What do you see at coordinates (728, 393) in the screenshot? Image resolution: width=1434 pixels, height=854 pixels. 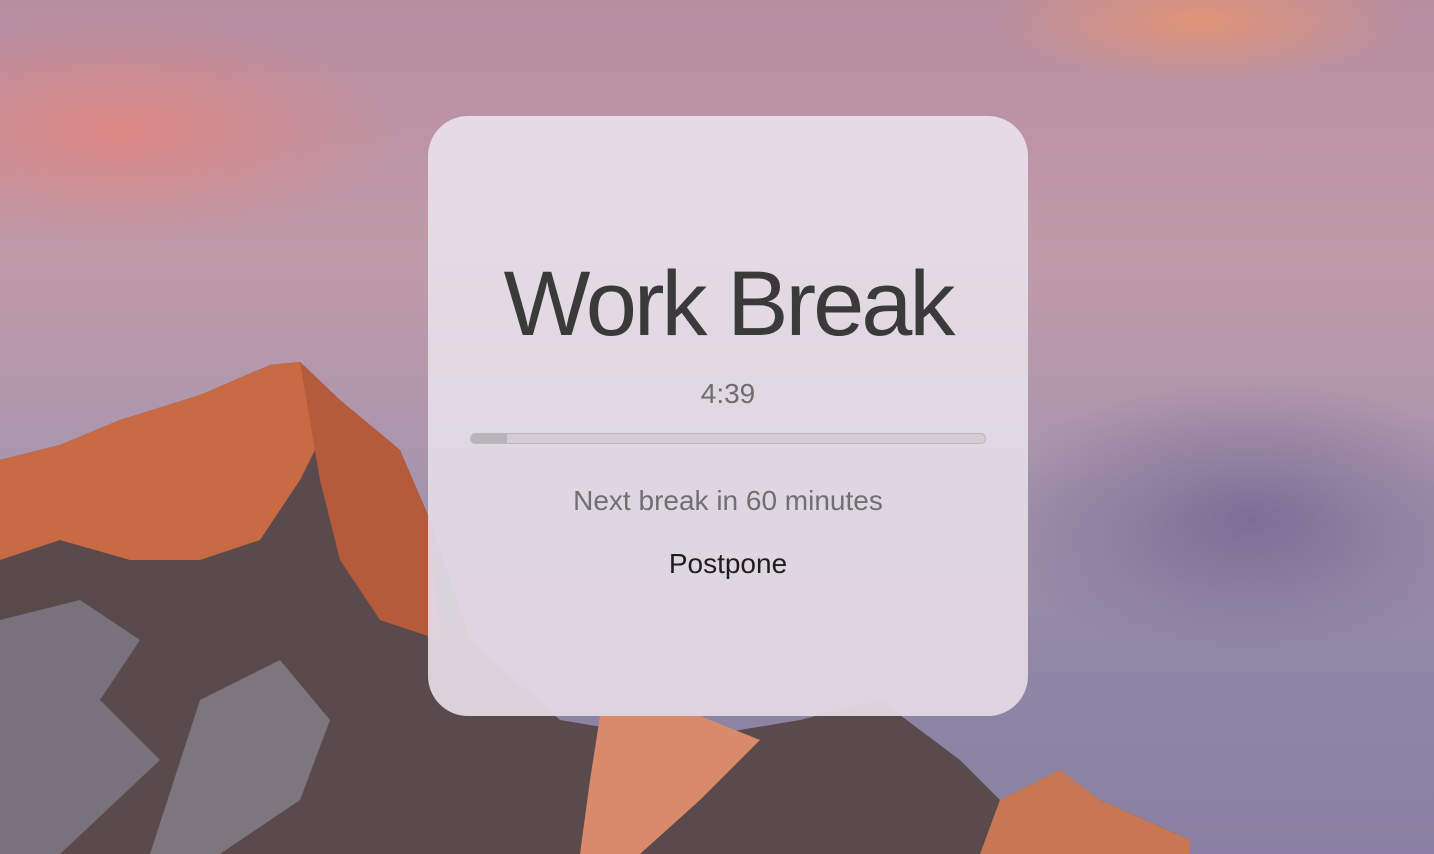 I see `countdown-timer: 4:39` at bounding box center [728, 393].